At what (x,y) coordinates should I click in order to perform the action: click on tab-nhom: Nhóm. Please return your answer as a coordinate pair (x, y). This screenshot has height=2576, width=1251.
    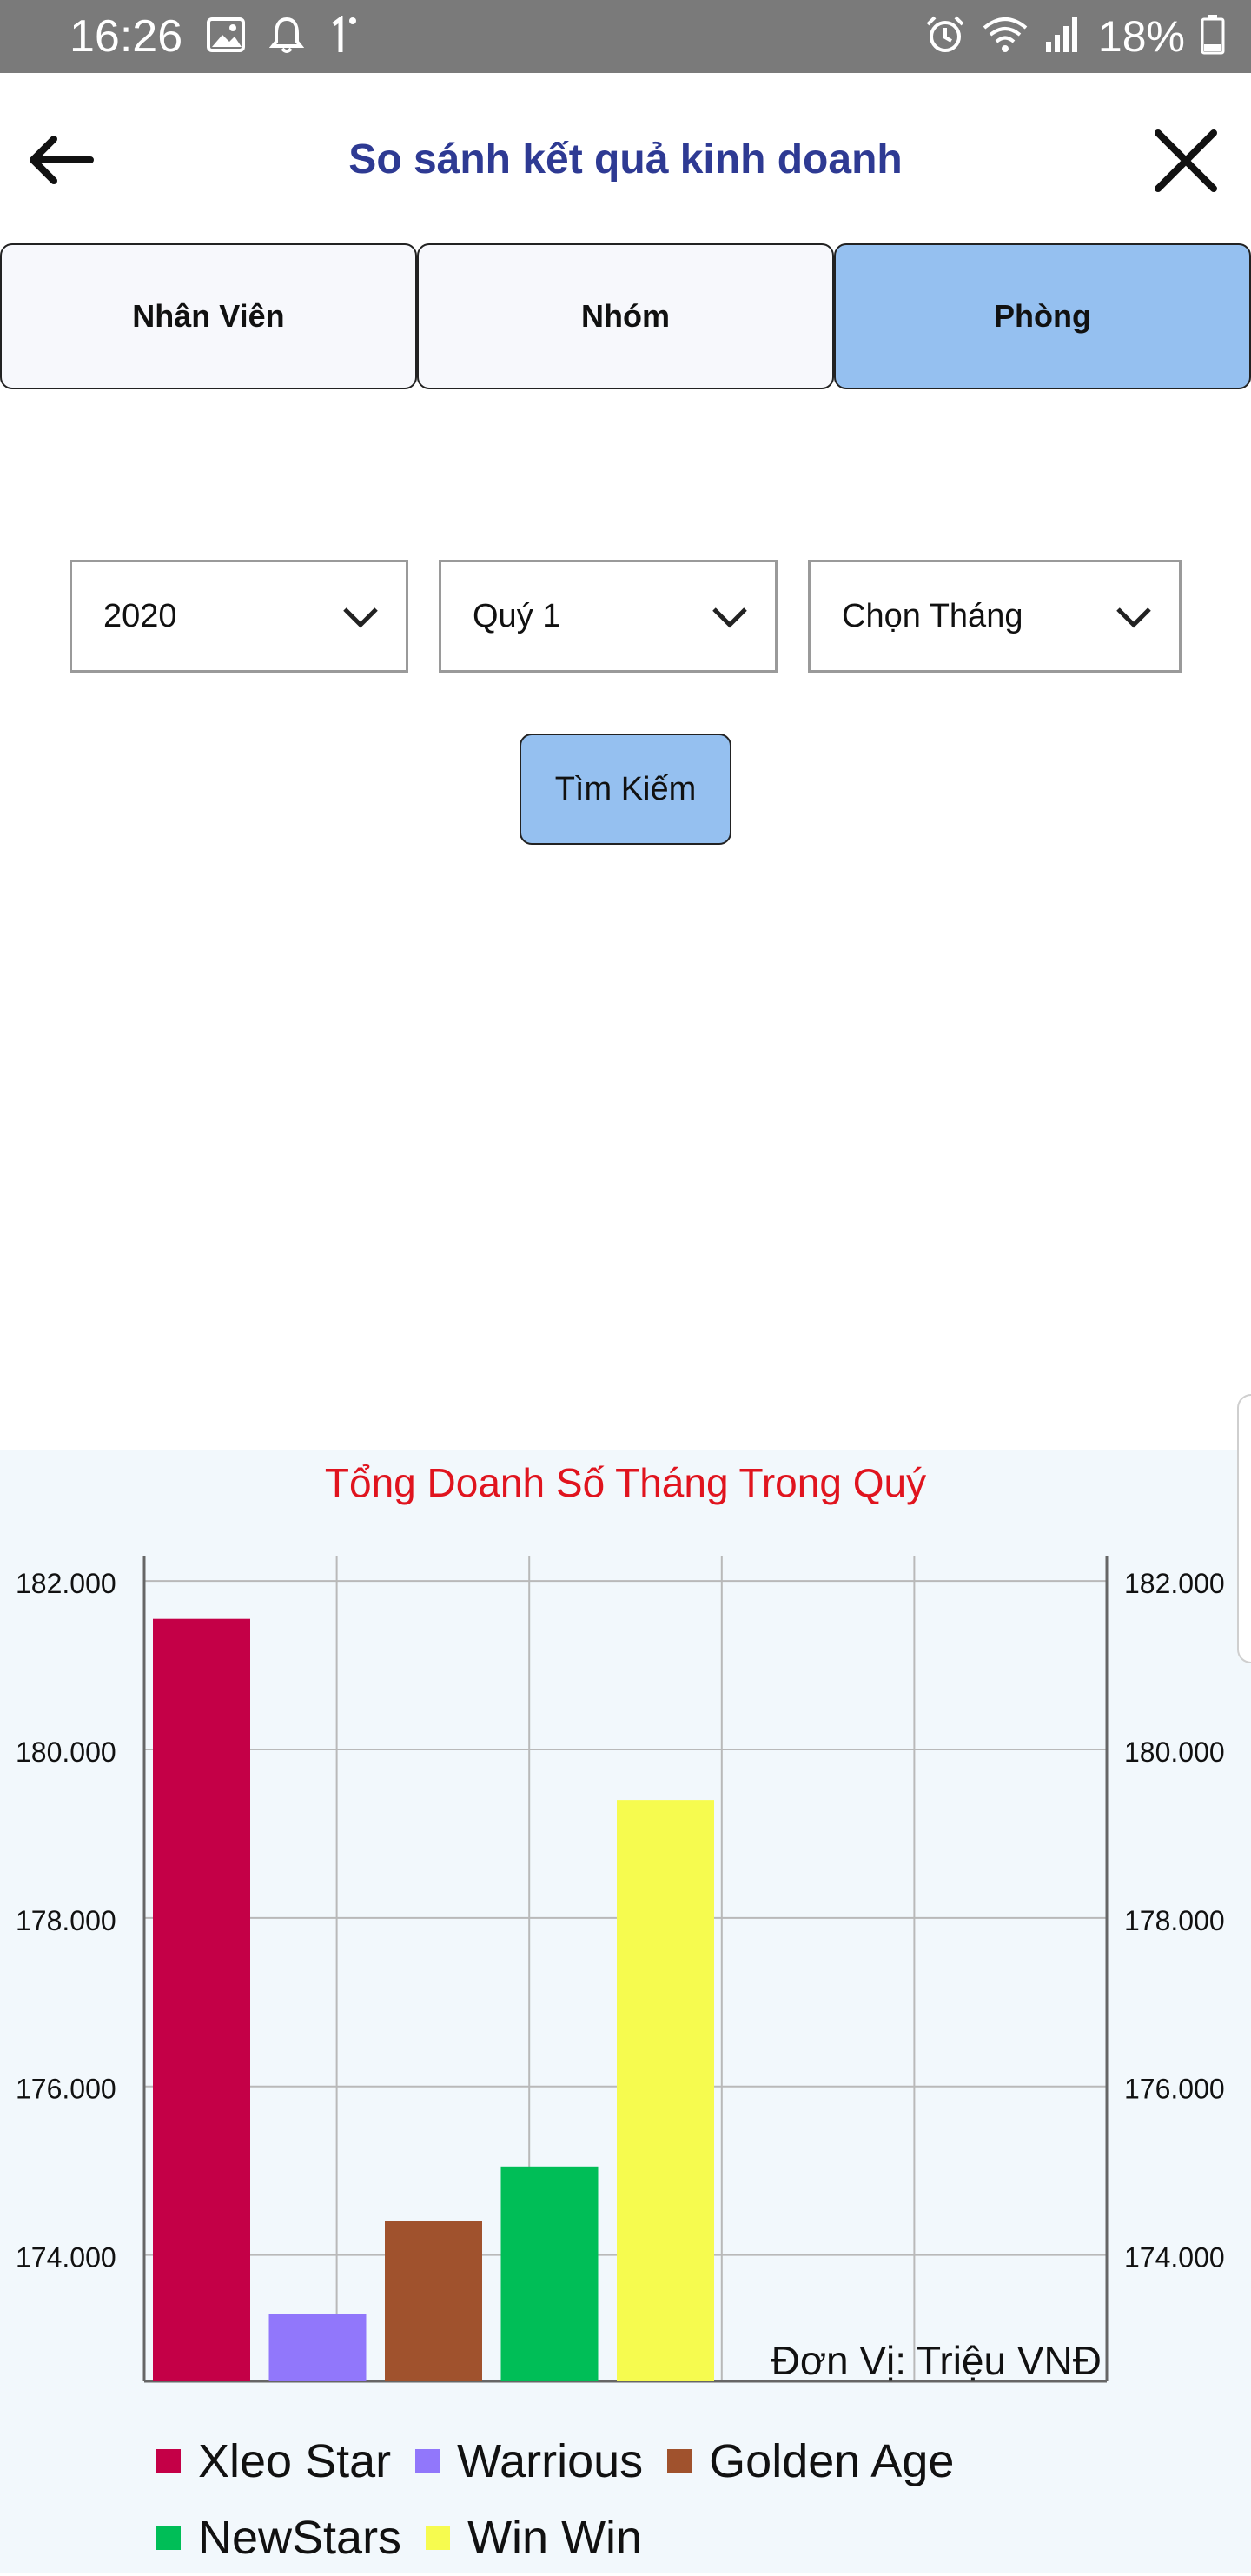
    Looking at the image, I should click on (625, 316).